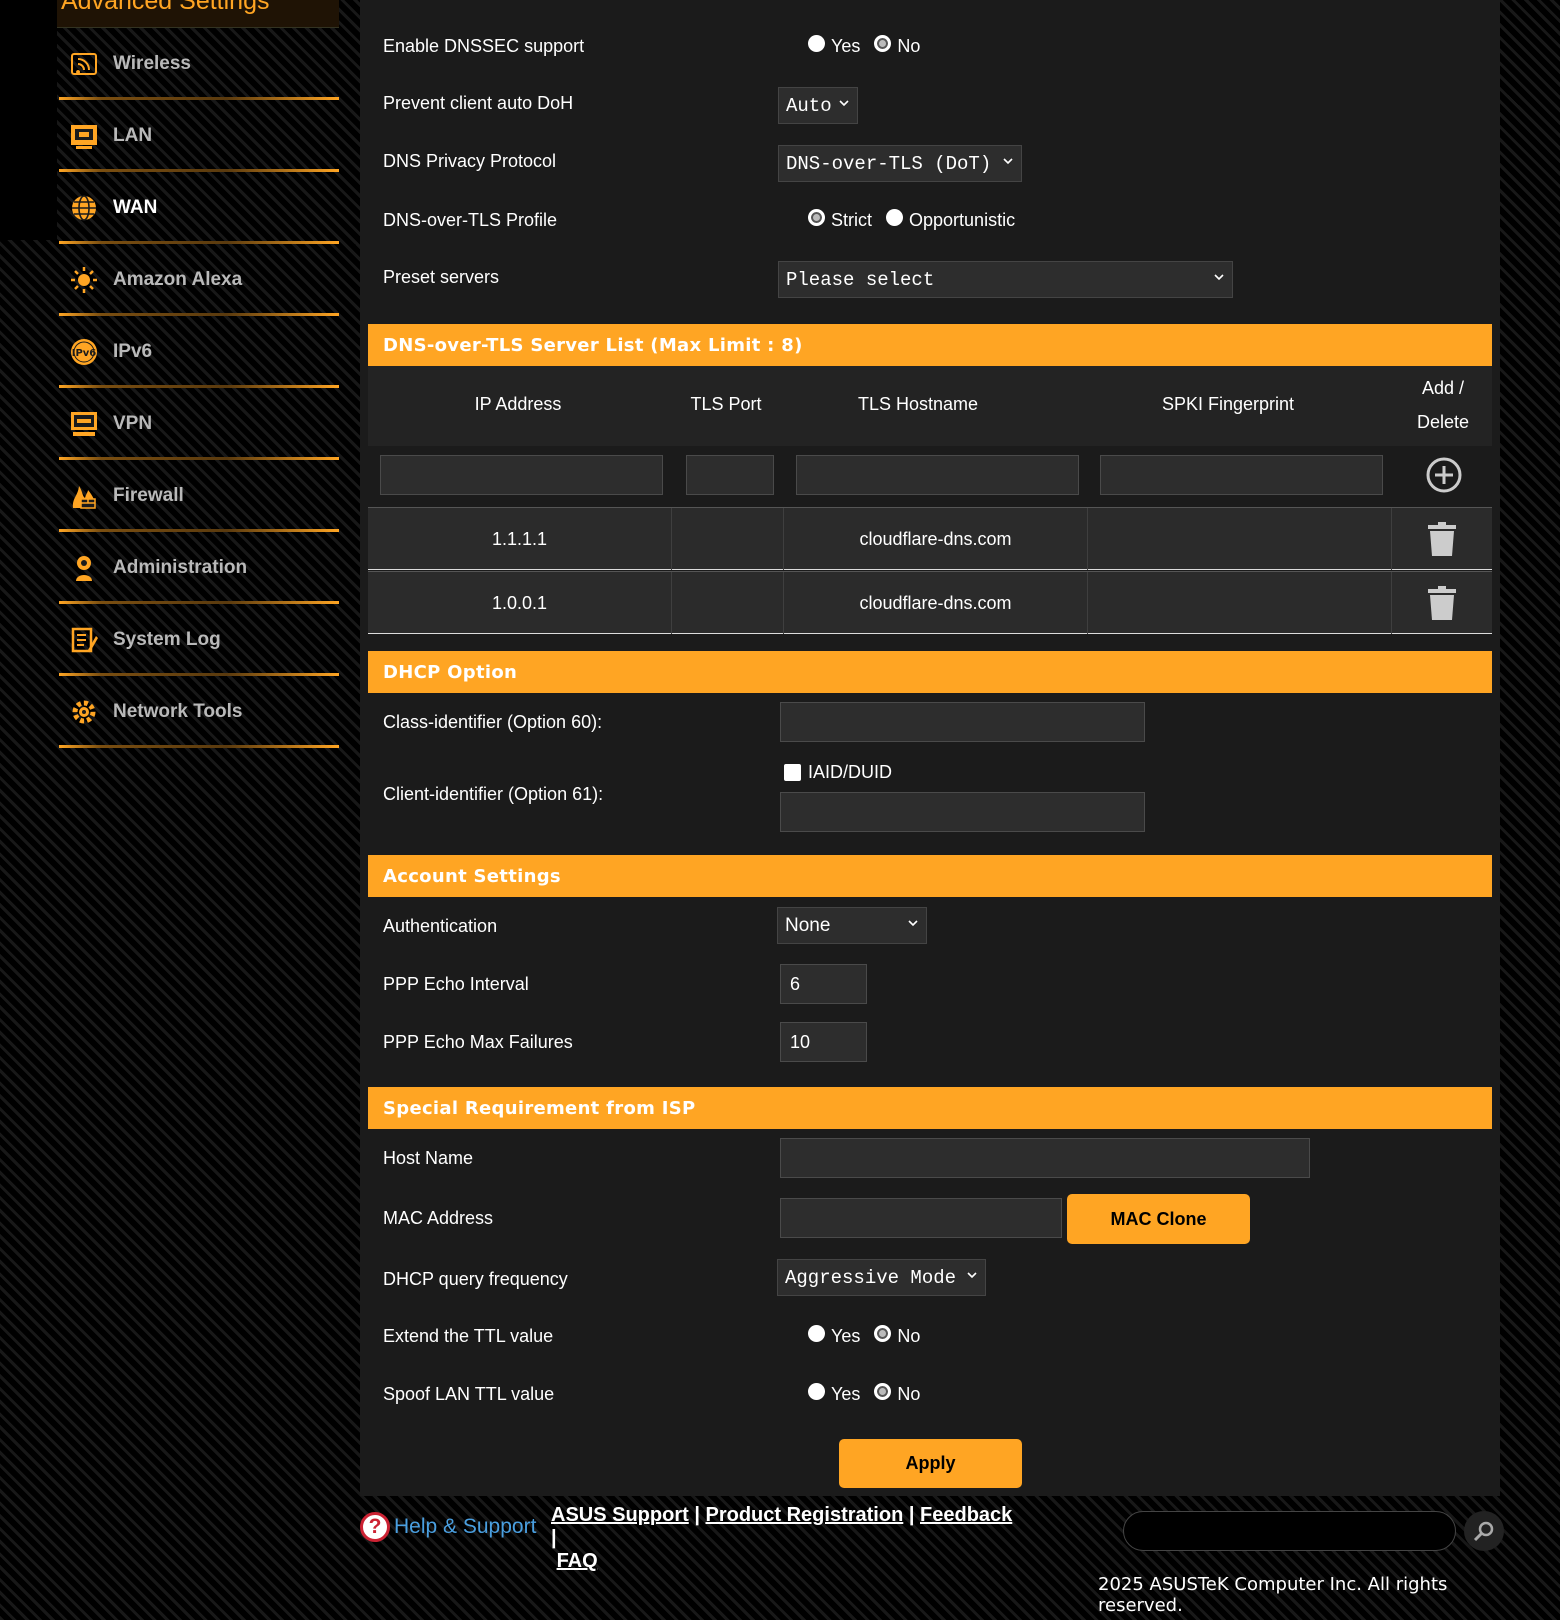 The height and width of the screenshot is (1620, 1560). I want to click on class-identifier-input, so click(962, 722).